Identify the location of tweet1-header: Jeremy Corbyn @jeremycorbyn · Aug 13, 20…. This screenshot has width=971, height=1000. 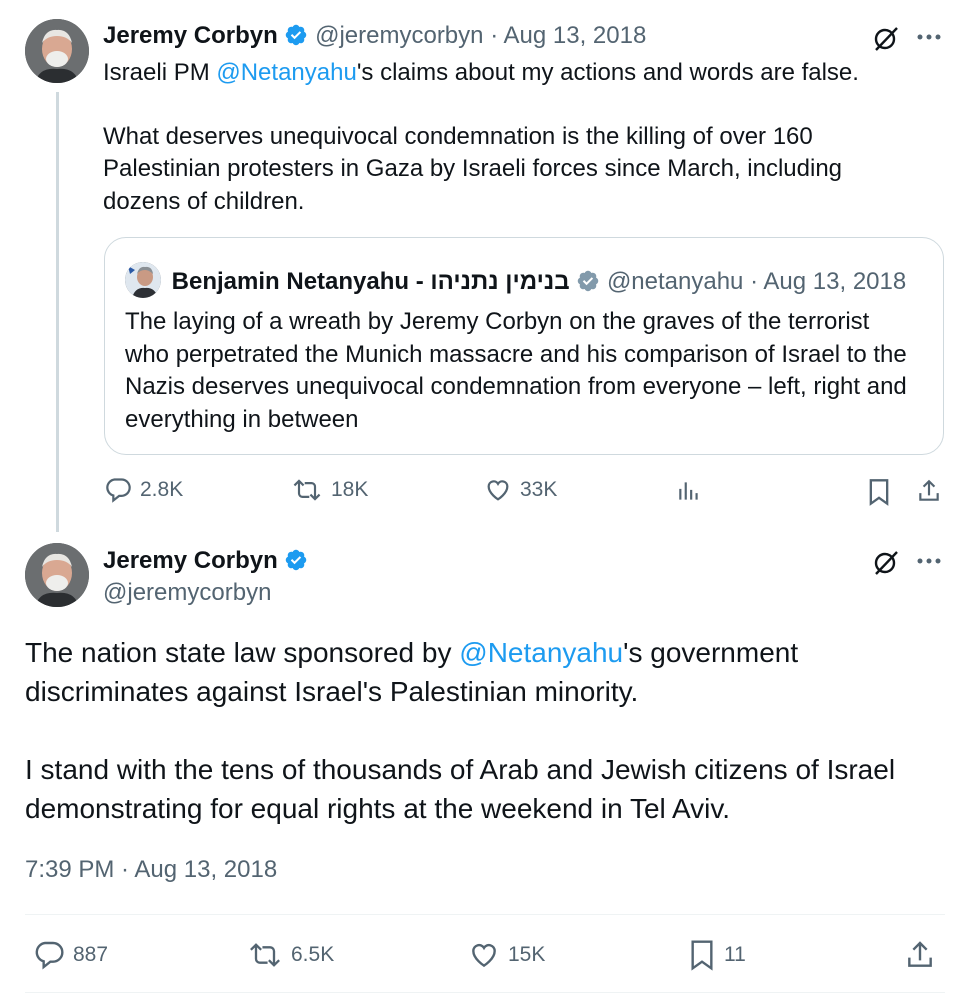
(374, 36).